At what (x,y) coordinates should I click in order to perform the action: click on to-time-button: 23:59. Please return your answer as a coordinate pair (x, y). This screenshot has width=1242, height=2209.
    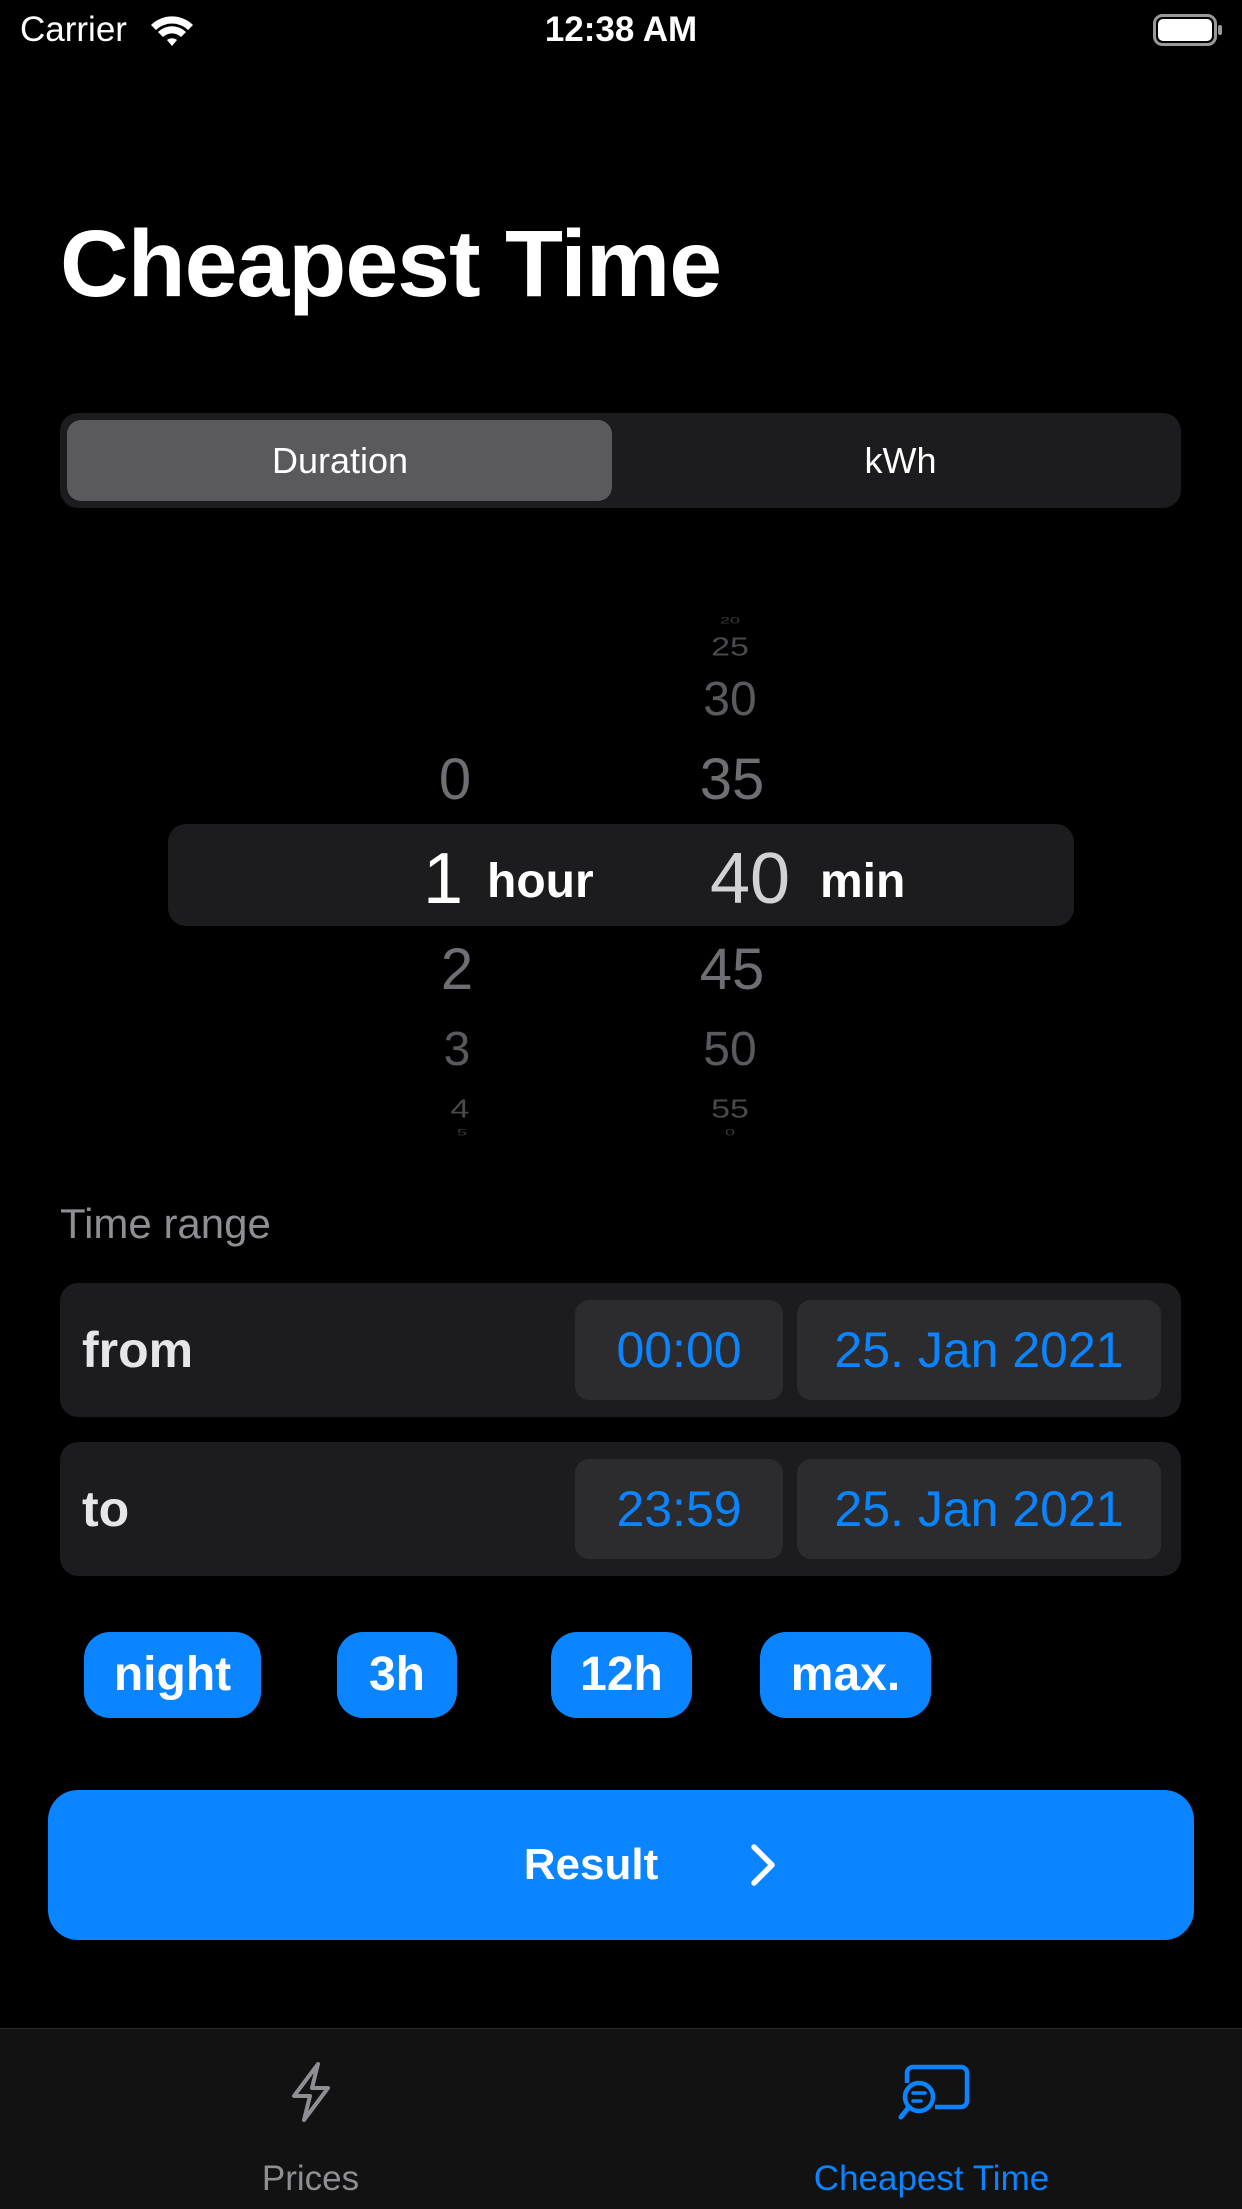
    Looking at the image, I should click on (679, 1509).